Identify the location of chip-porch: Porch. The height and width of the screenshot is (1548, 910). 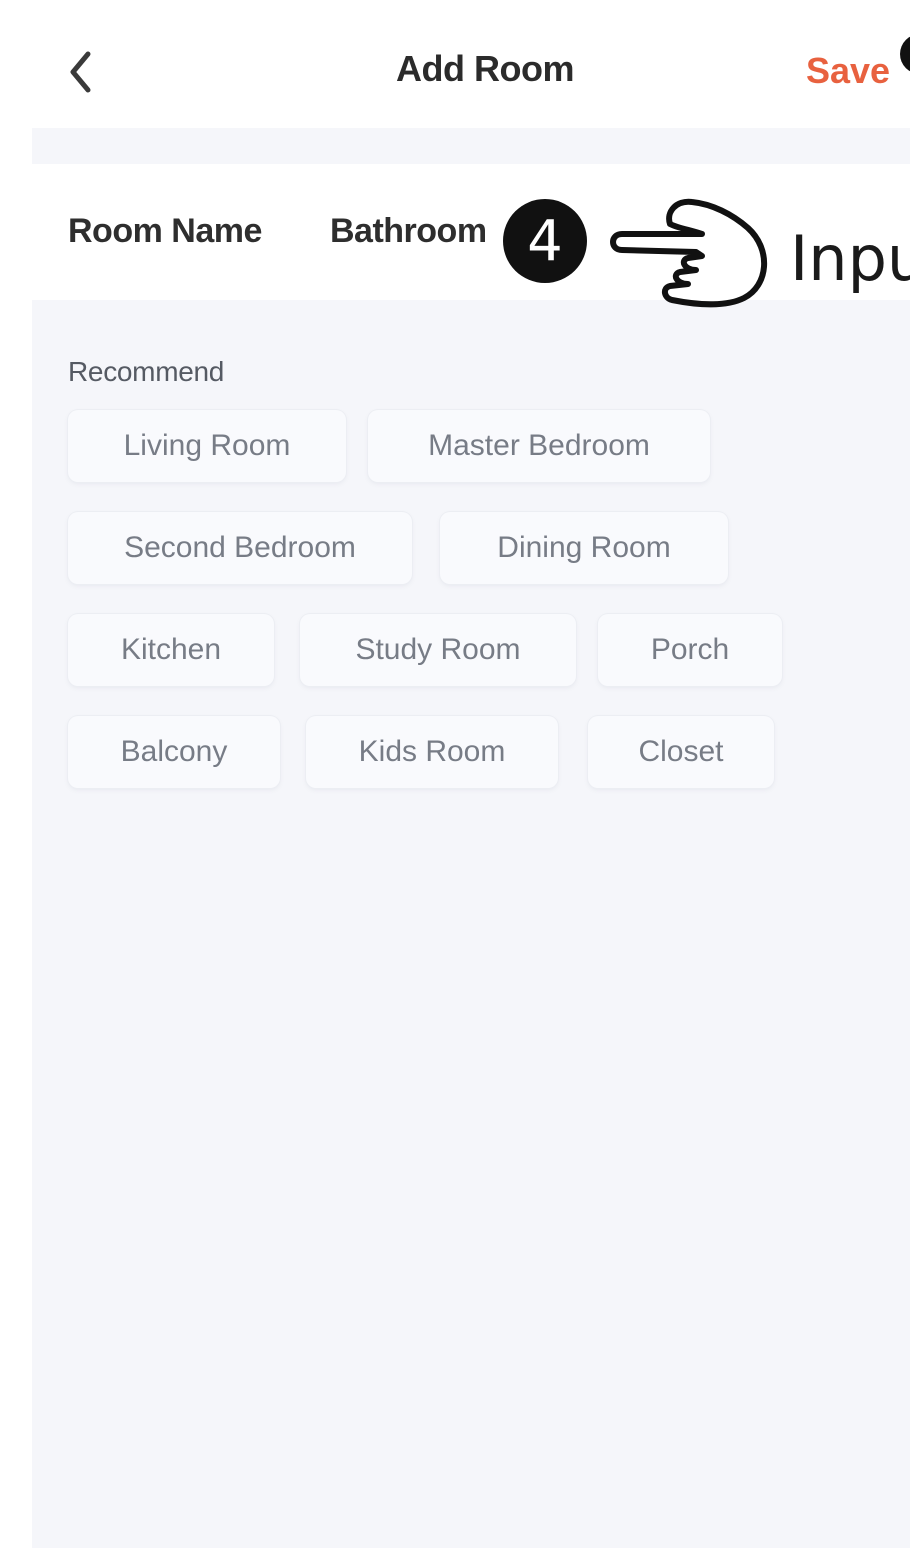
(690, 650).